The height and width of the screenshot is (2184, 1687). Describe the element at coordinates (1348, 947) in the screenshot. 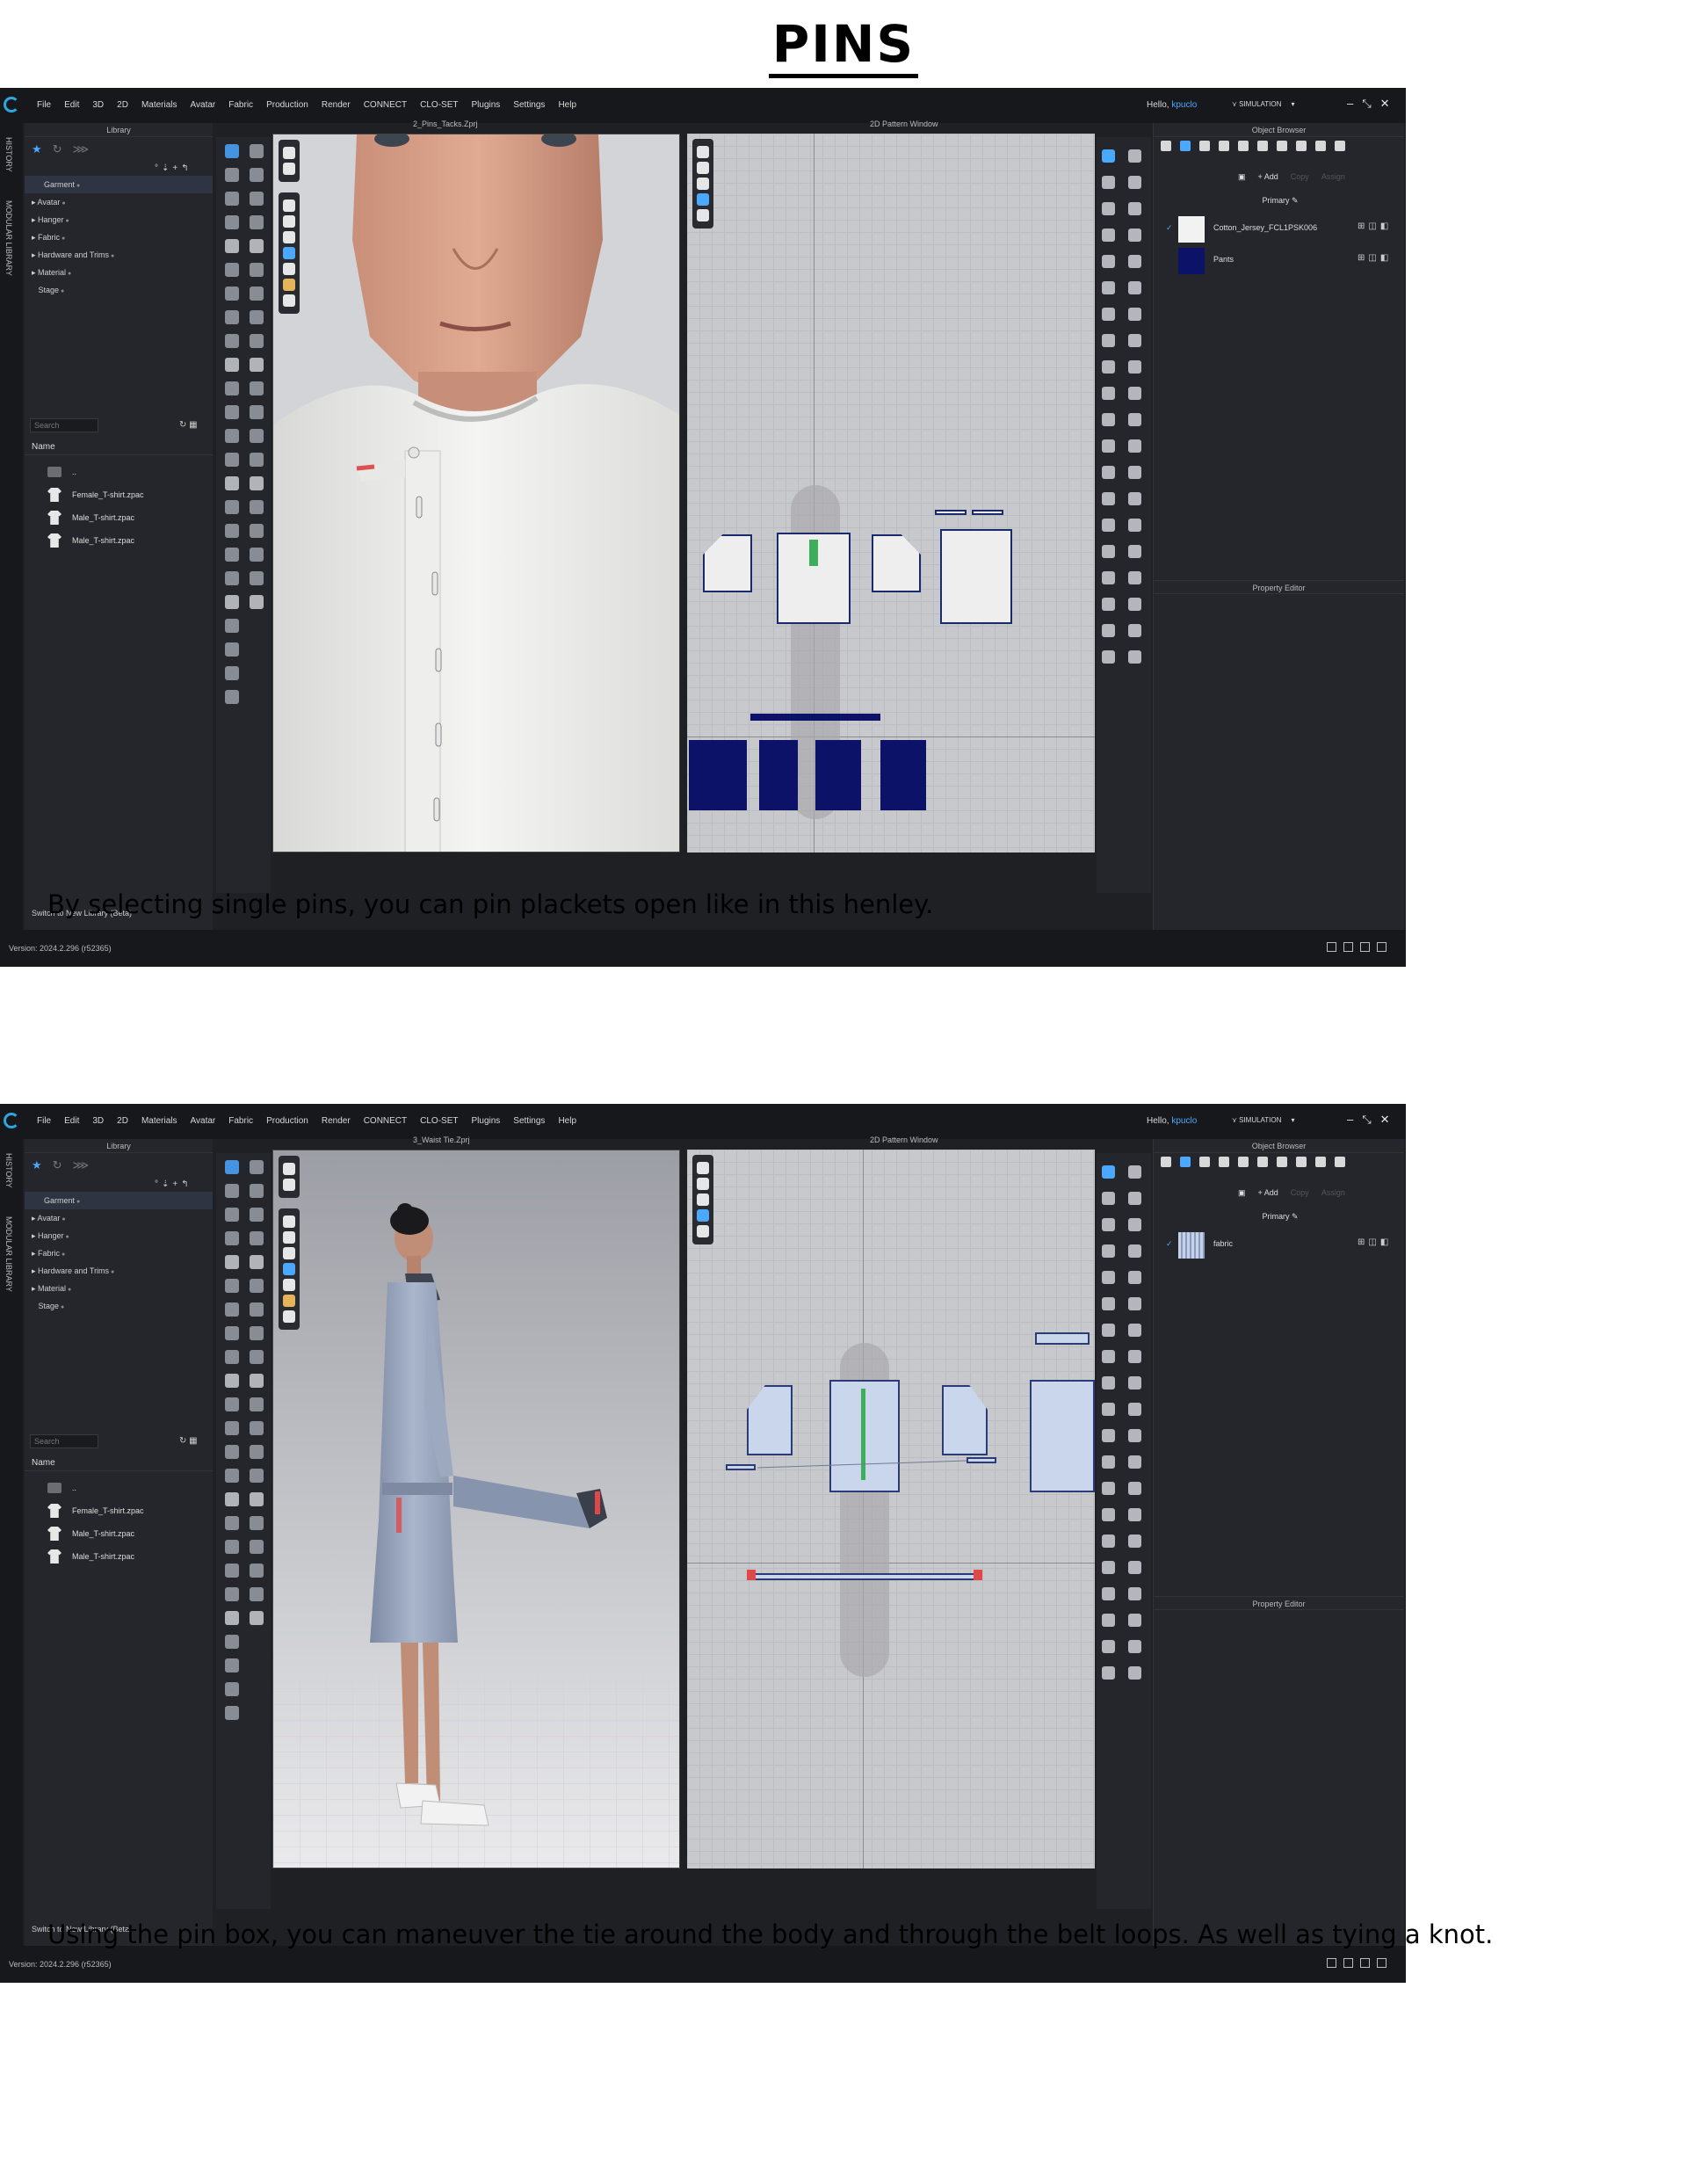

I see `layout-icon` at that location.